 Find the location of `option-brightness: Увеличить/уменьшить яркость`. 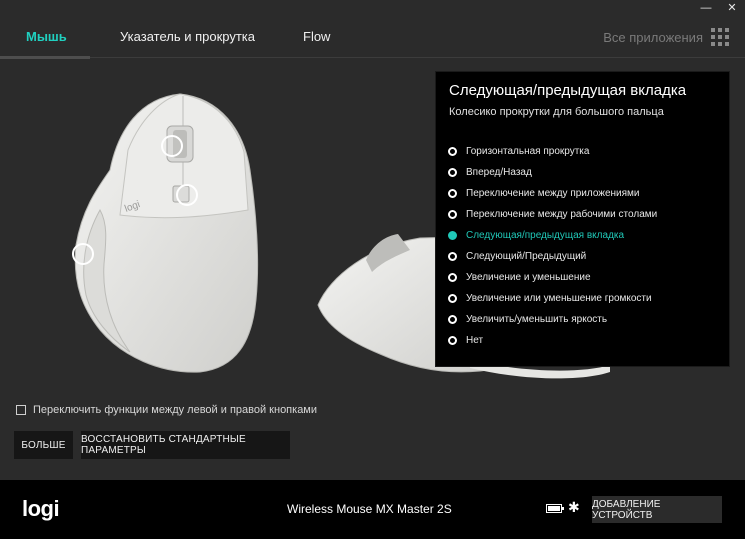

option-brightness: Увеличить/уменьшить яркость is located at coordinates (527, 319).